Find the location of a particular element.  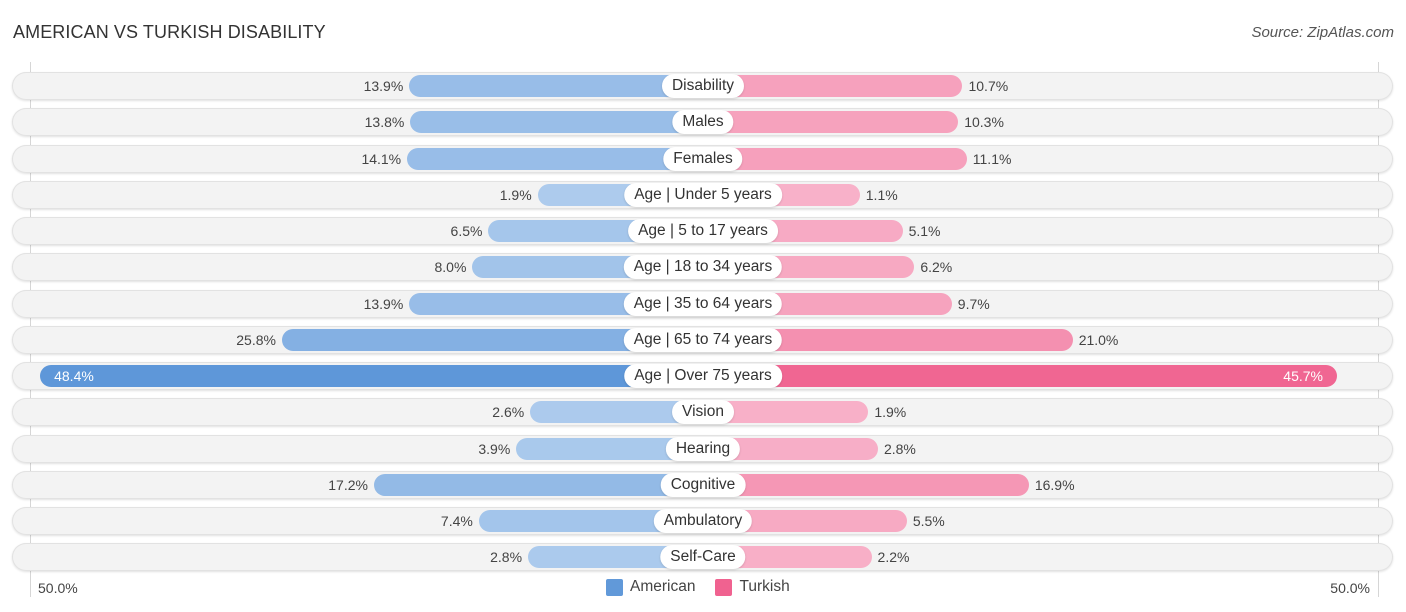

value-label-american: 17.2% is located at coordinates (348, 484).